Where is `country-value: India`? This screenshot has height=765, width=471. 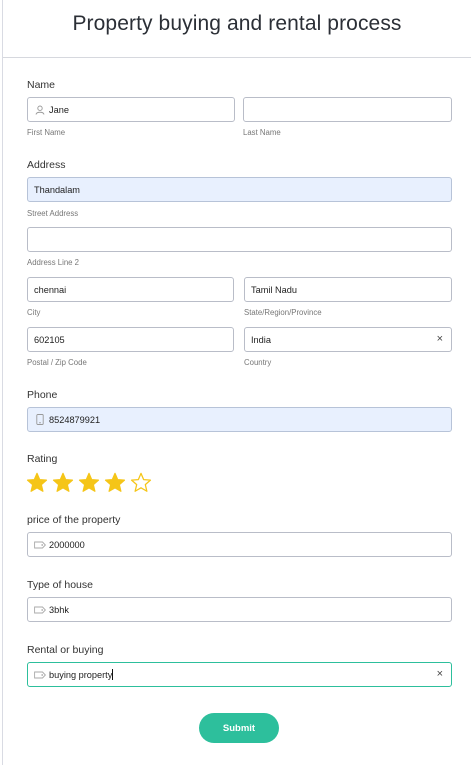 country-value: India is located at coordinates (261, 339).